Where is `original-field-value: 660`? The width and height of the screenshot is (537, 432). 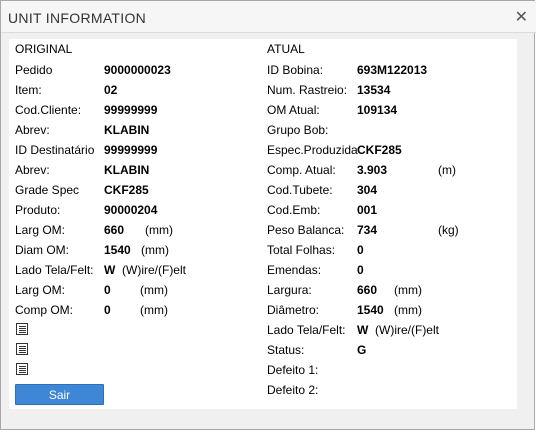 original-field-value: 660 is located at coordinates (114, 230).